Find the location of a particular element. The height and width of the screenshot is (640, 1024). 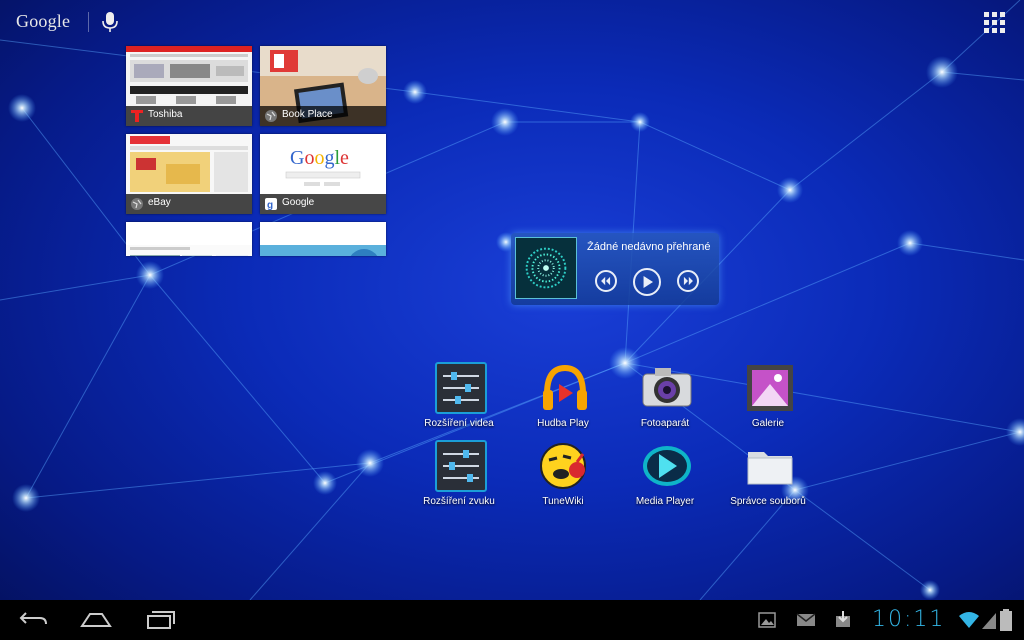

app-label: Rozšíření zvuku is located at coordinates (459, 501).